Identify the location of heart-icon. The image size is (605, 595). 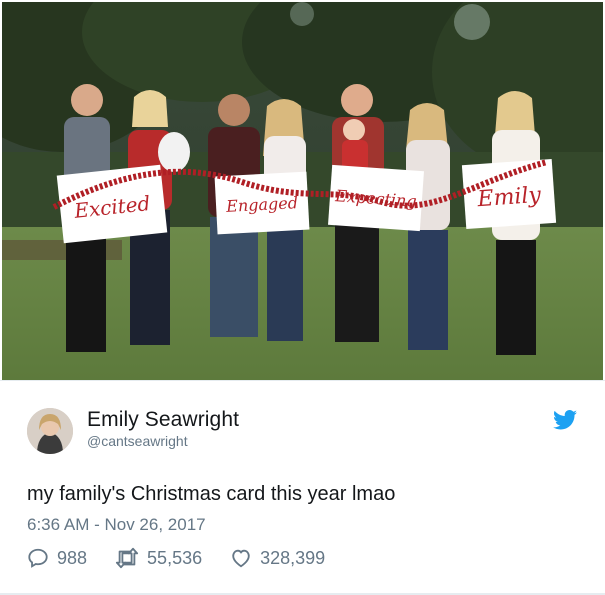
(241, 558).